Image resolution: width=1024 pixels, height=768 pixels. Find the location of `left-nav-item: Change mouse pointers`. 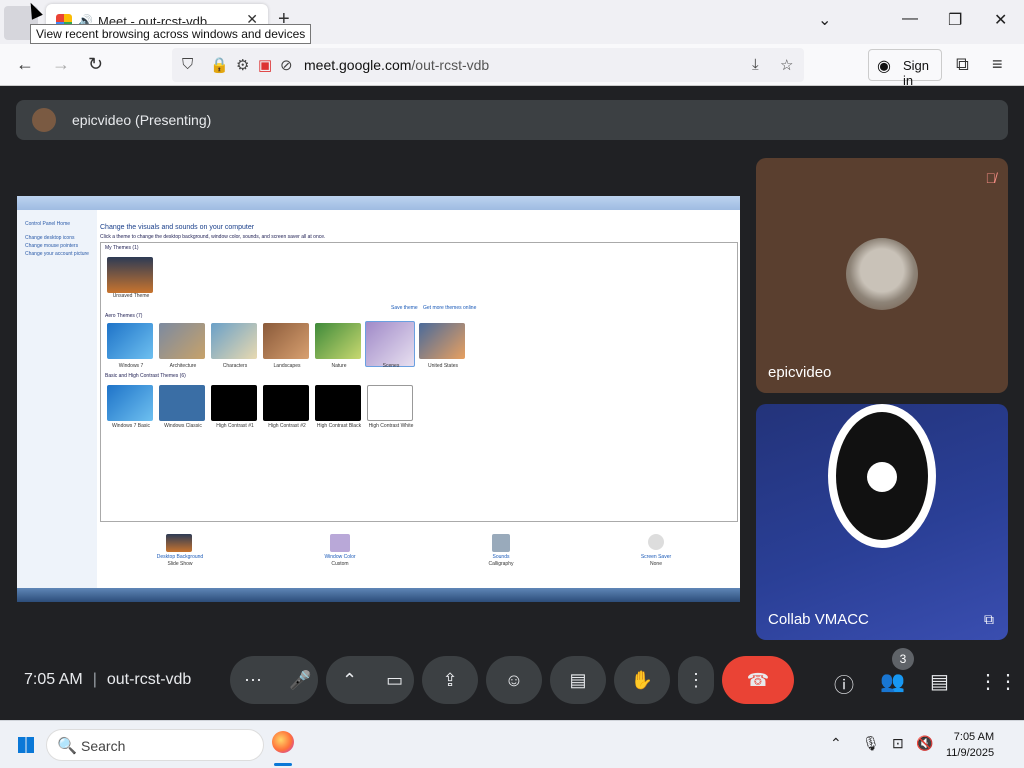

left-nav-item: Change mouse pointers is located at coordinates (52, 246).